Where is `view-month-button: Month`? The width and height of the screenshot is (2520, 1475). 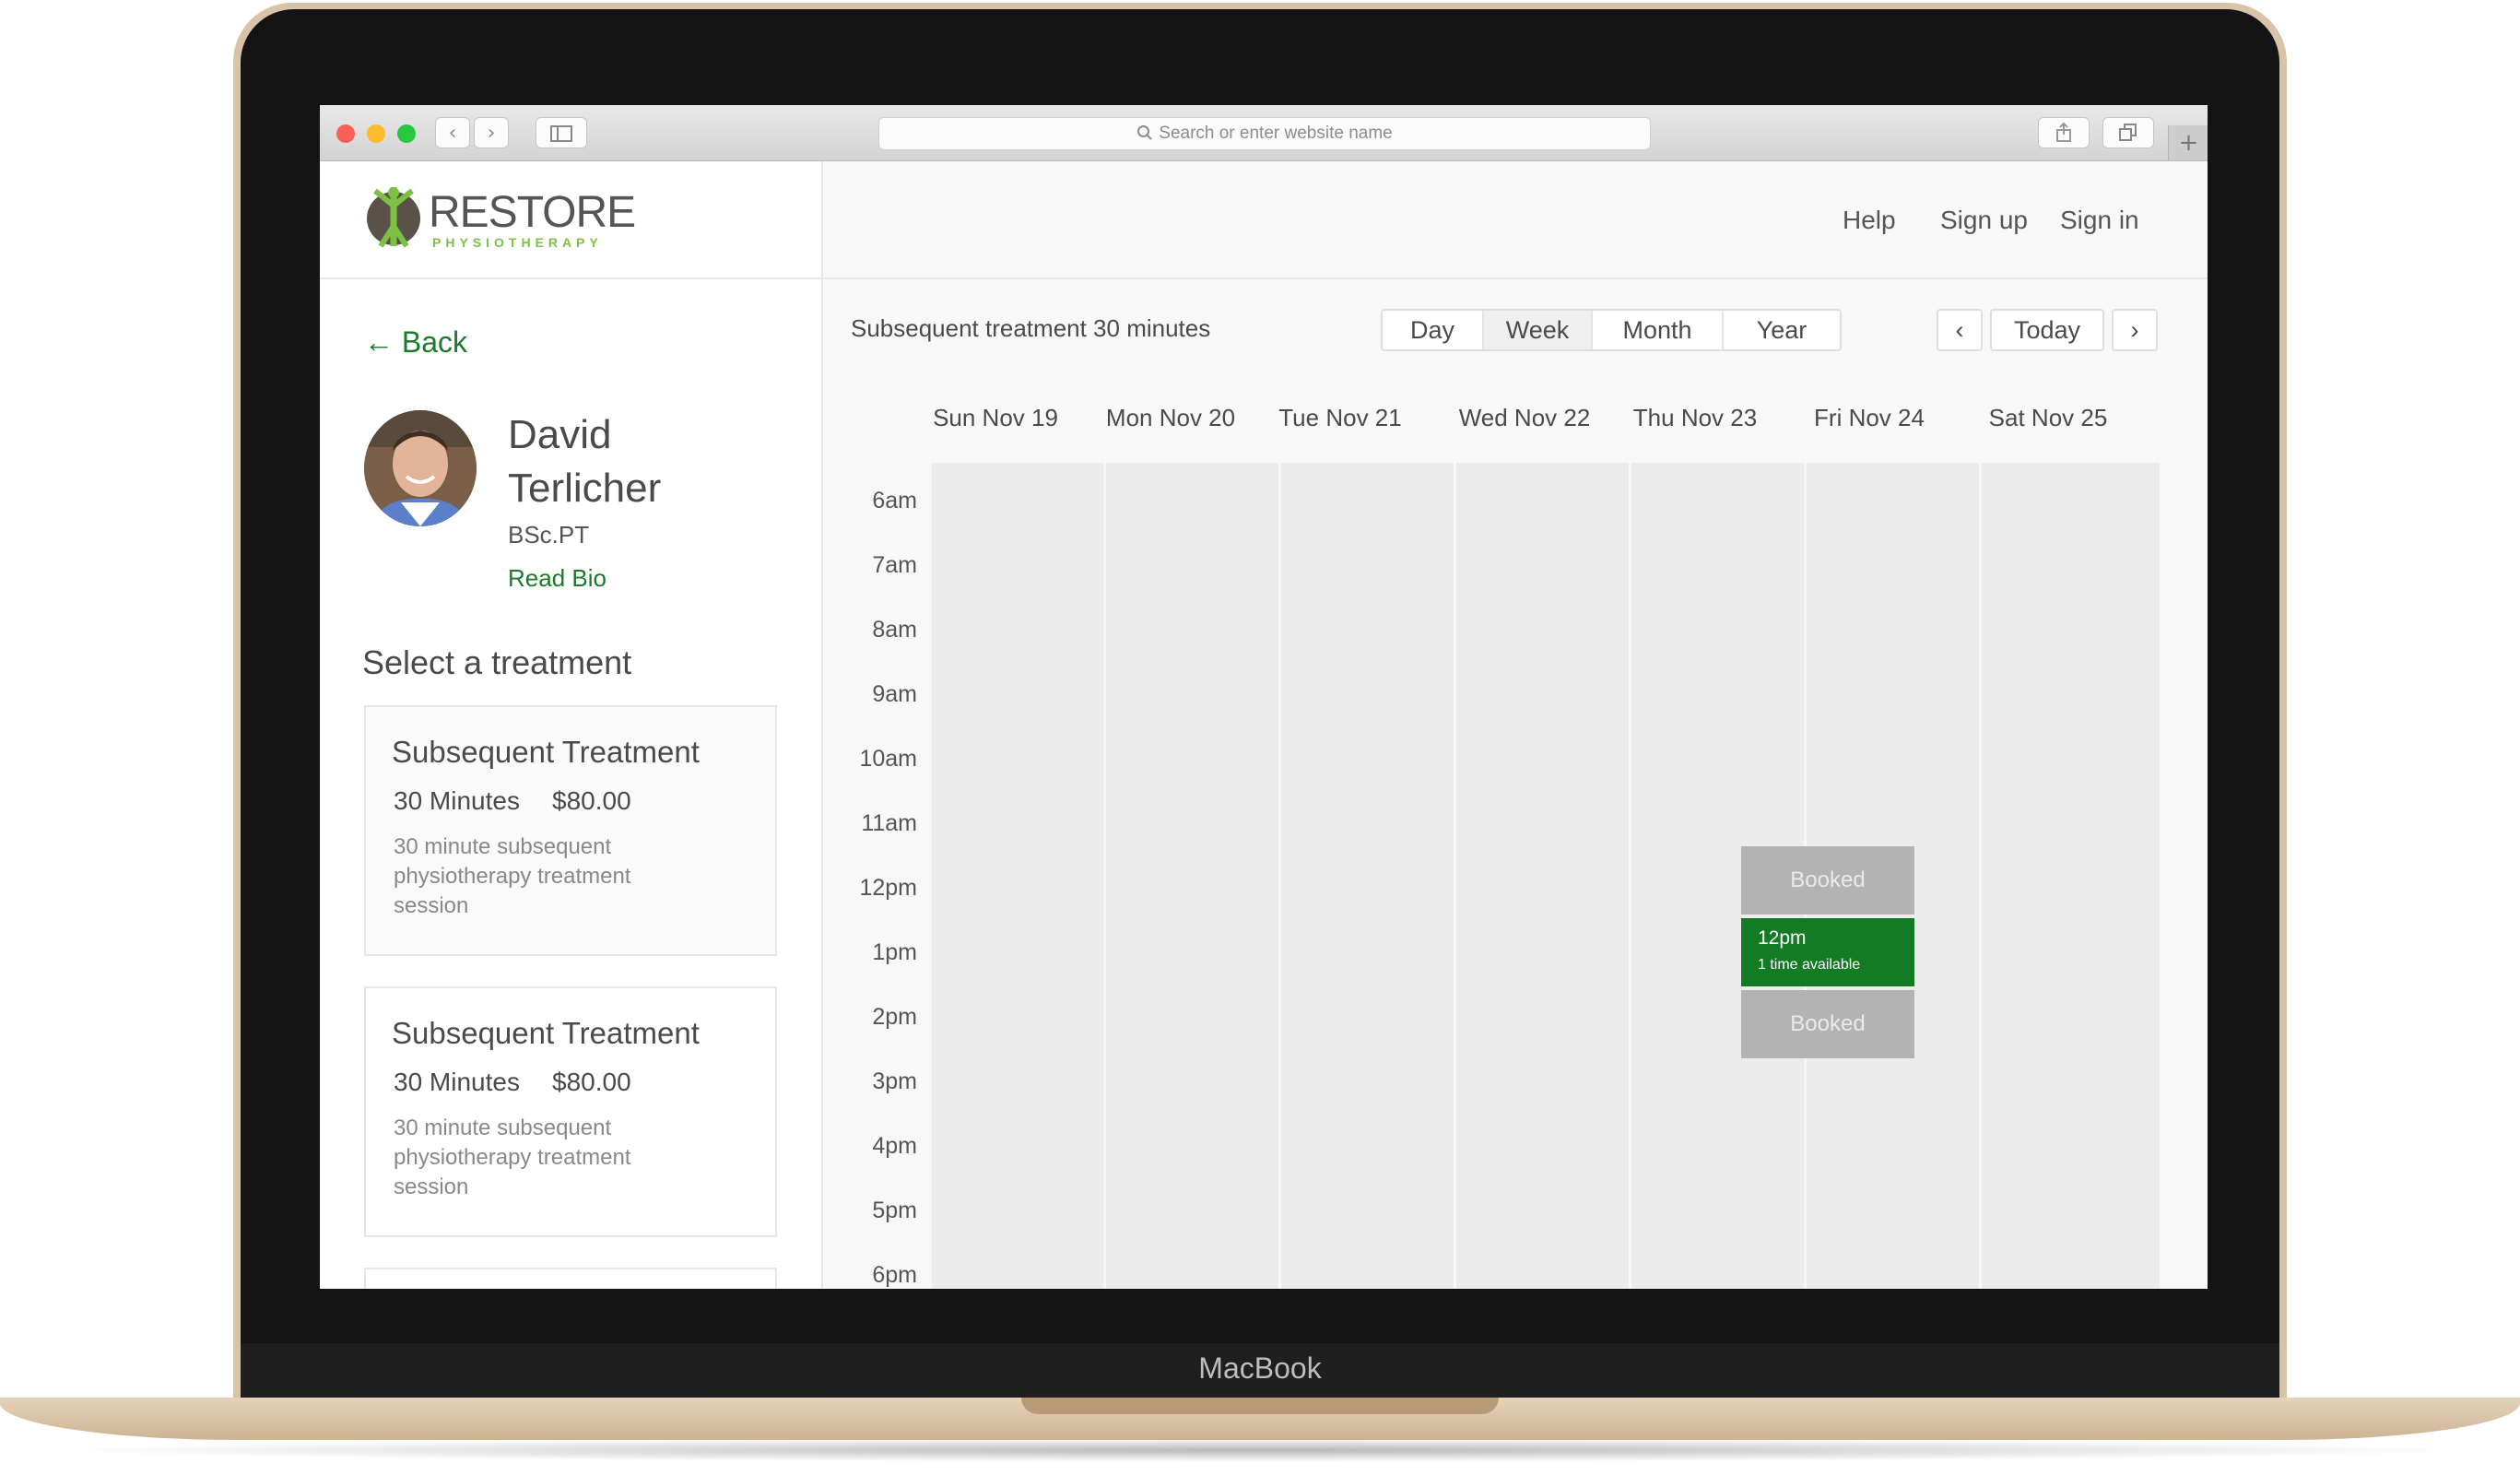
view-month-button: Month is located at coordinates (1658, 330).